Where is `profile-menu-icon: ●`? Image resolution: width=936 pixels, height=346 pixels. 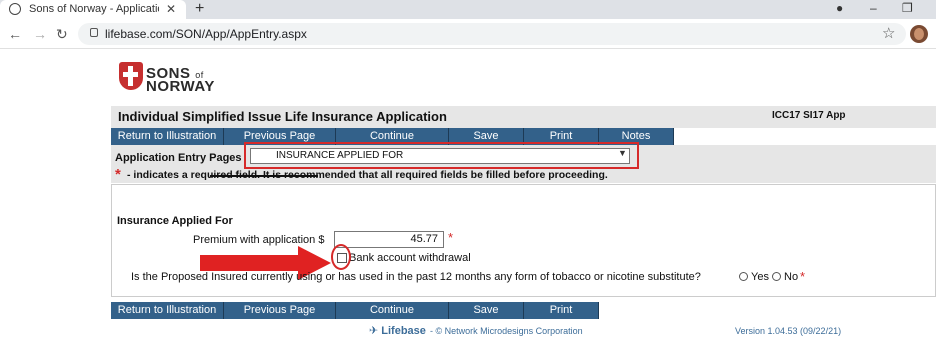 profile-menu-icon: ● is located at coordinates (839, 8).